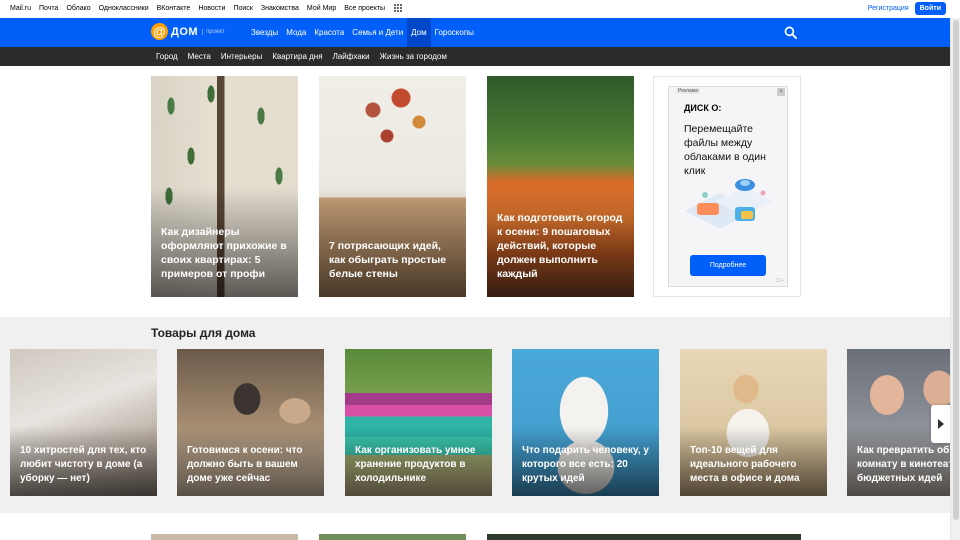 The width and height of the screenshot is (960, 540). Describe the element at coordinates (213, 31) in the screenshot. I see `logo-project-label: проект` at that location.